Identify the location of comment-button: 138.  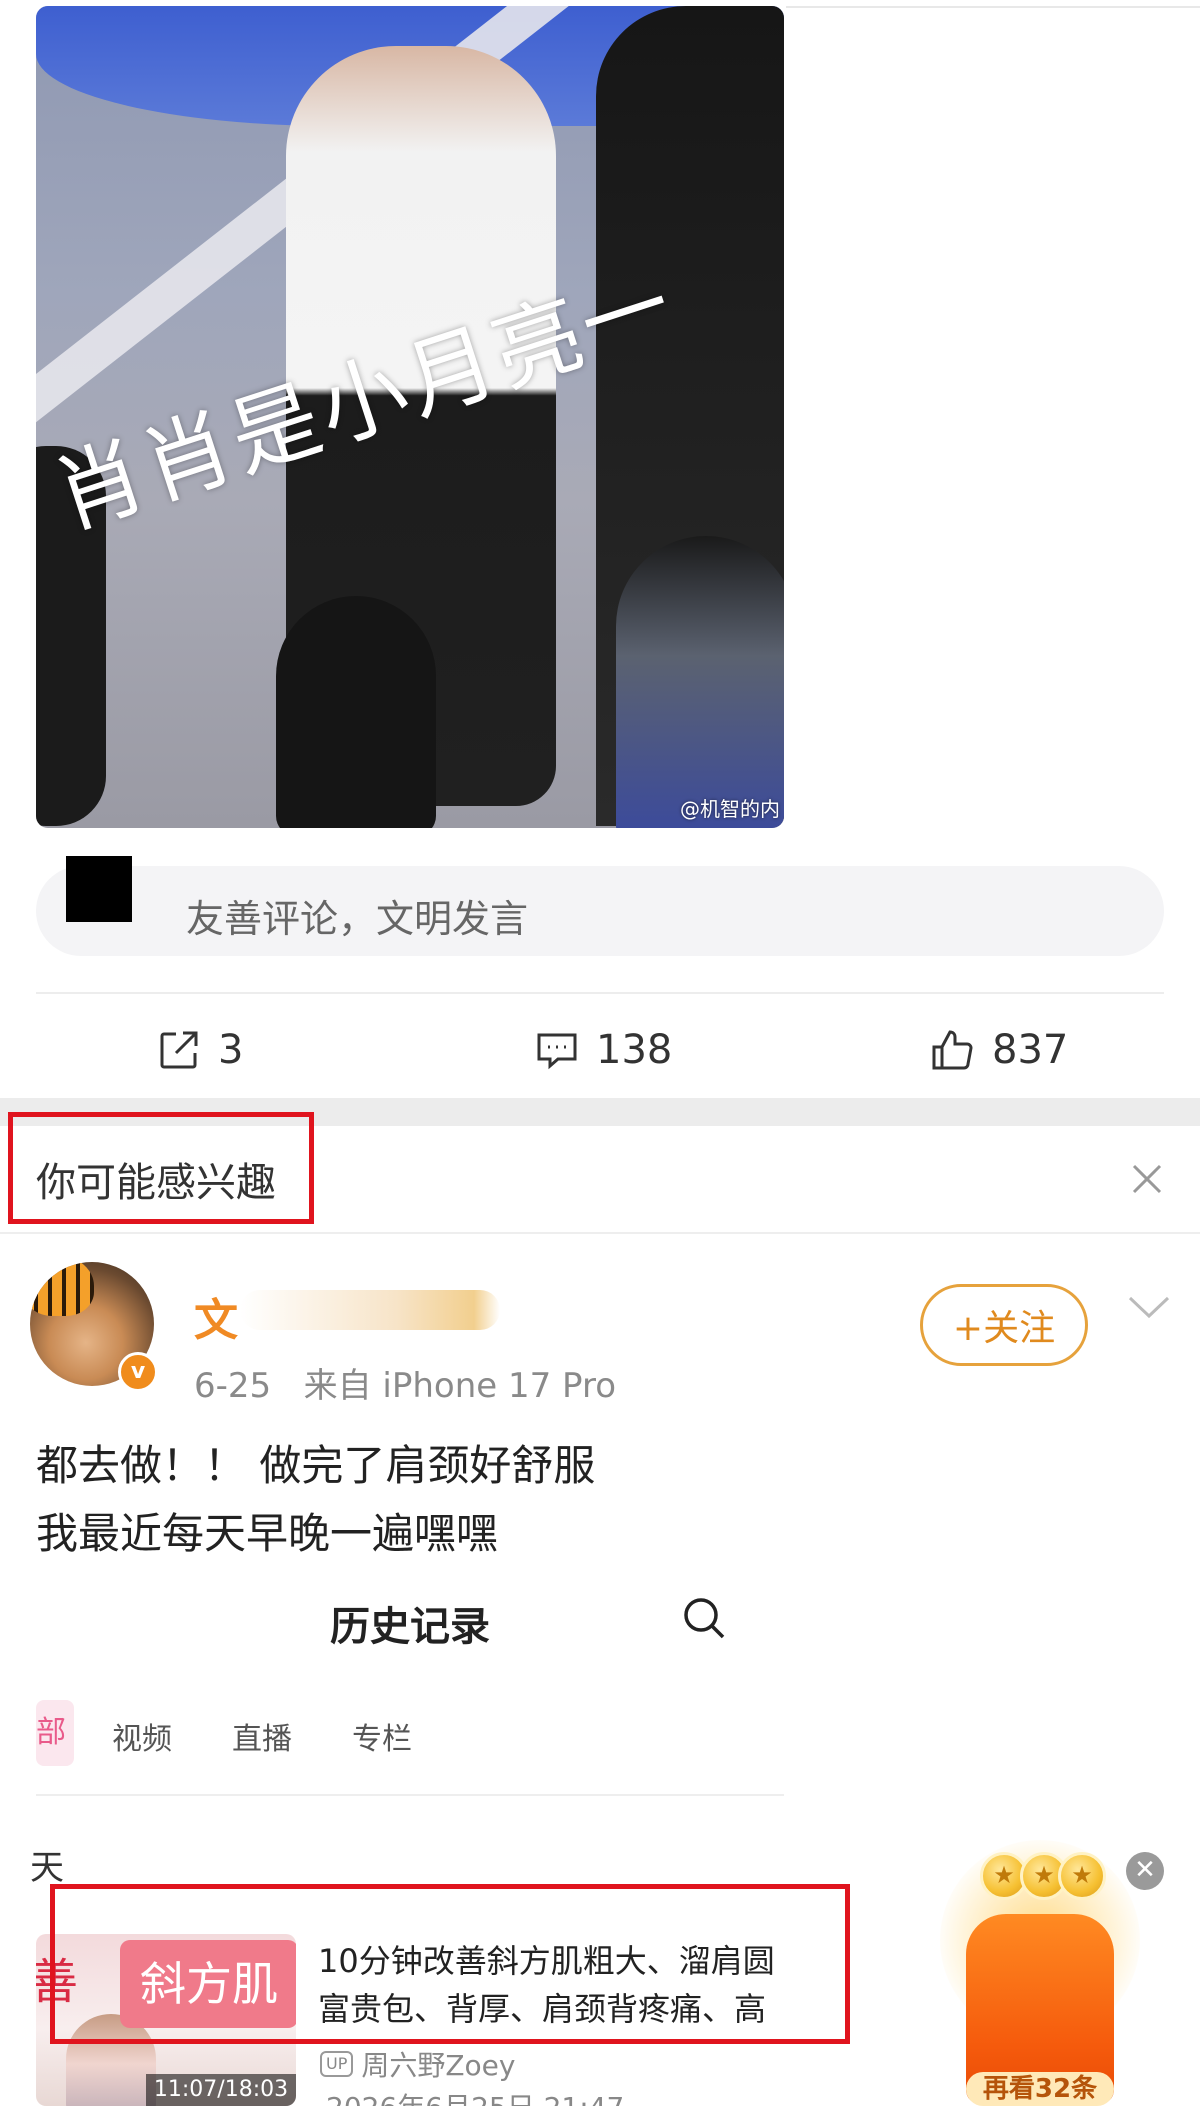
(603, 1050).